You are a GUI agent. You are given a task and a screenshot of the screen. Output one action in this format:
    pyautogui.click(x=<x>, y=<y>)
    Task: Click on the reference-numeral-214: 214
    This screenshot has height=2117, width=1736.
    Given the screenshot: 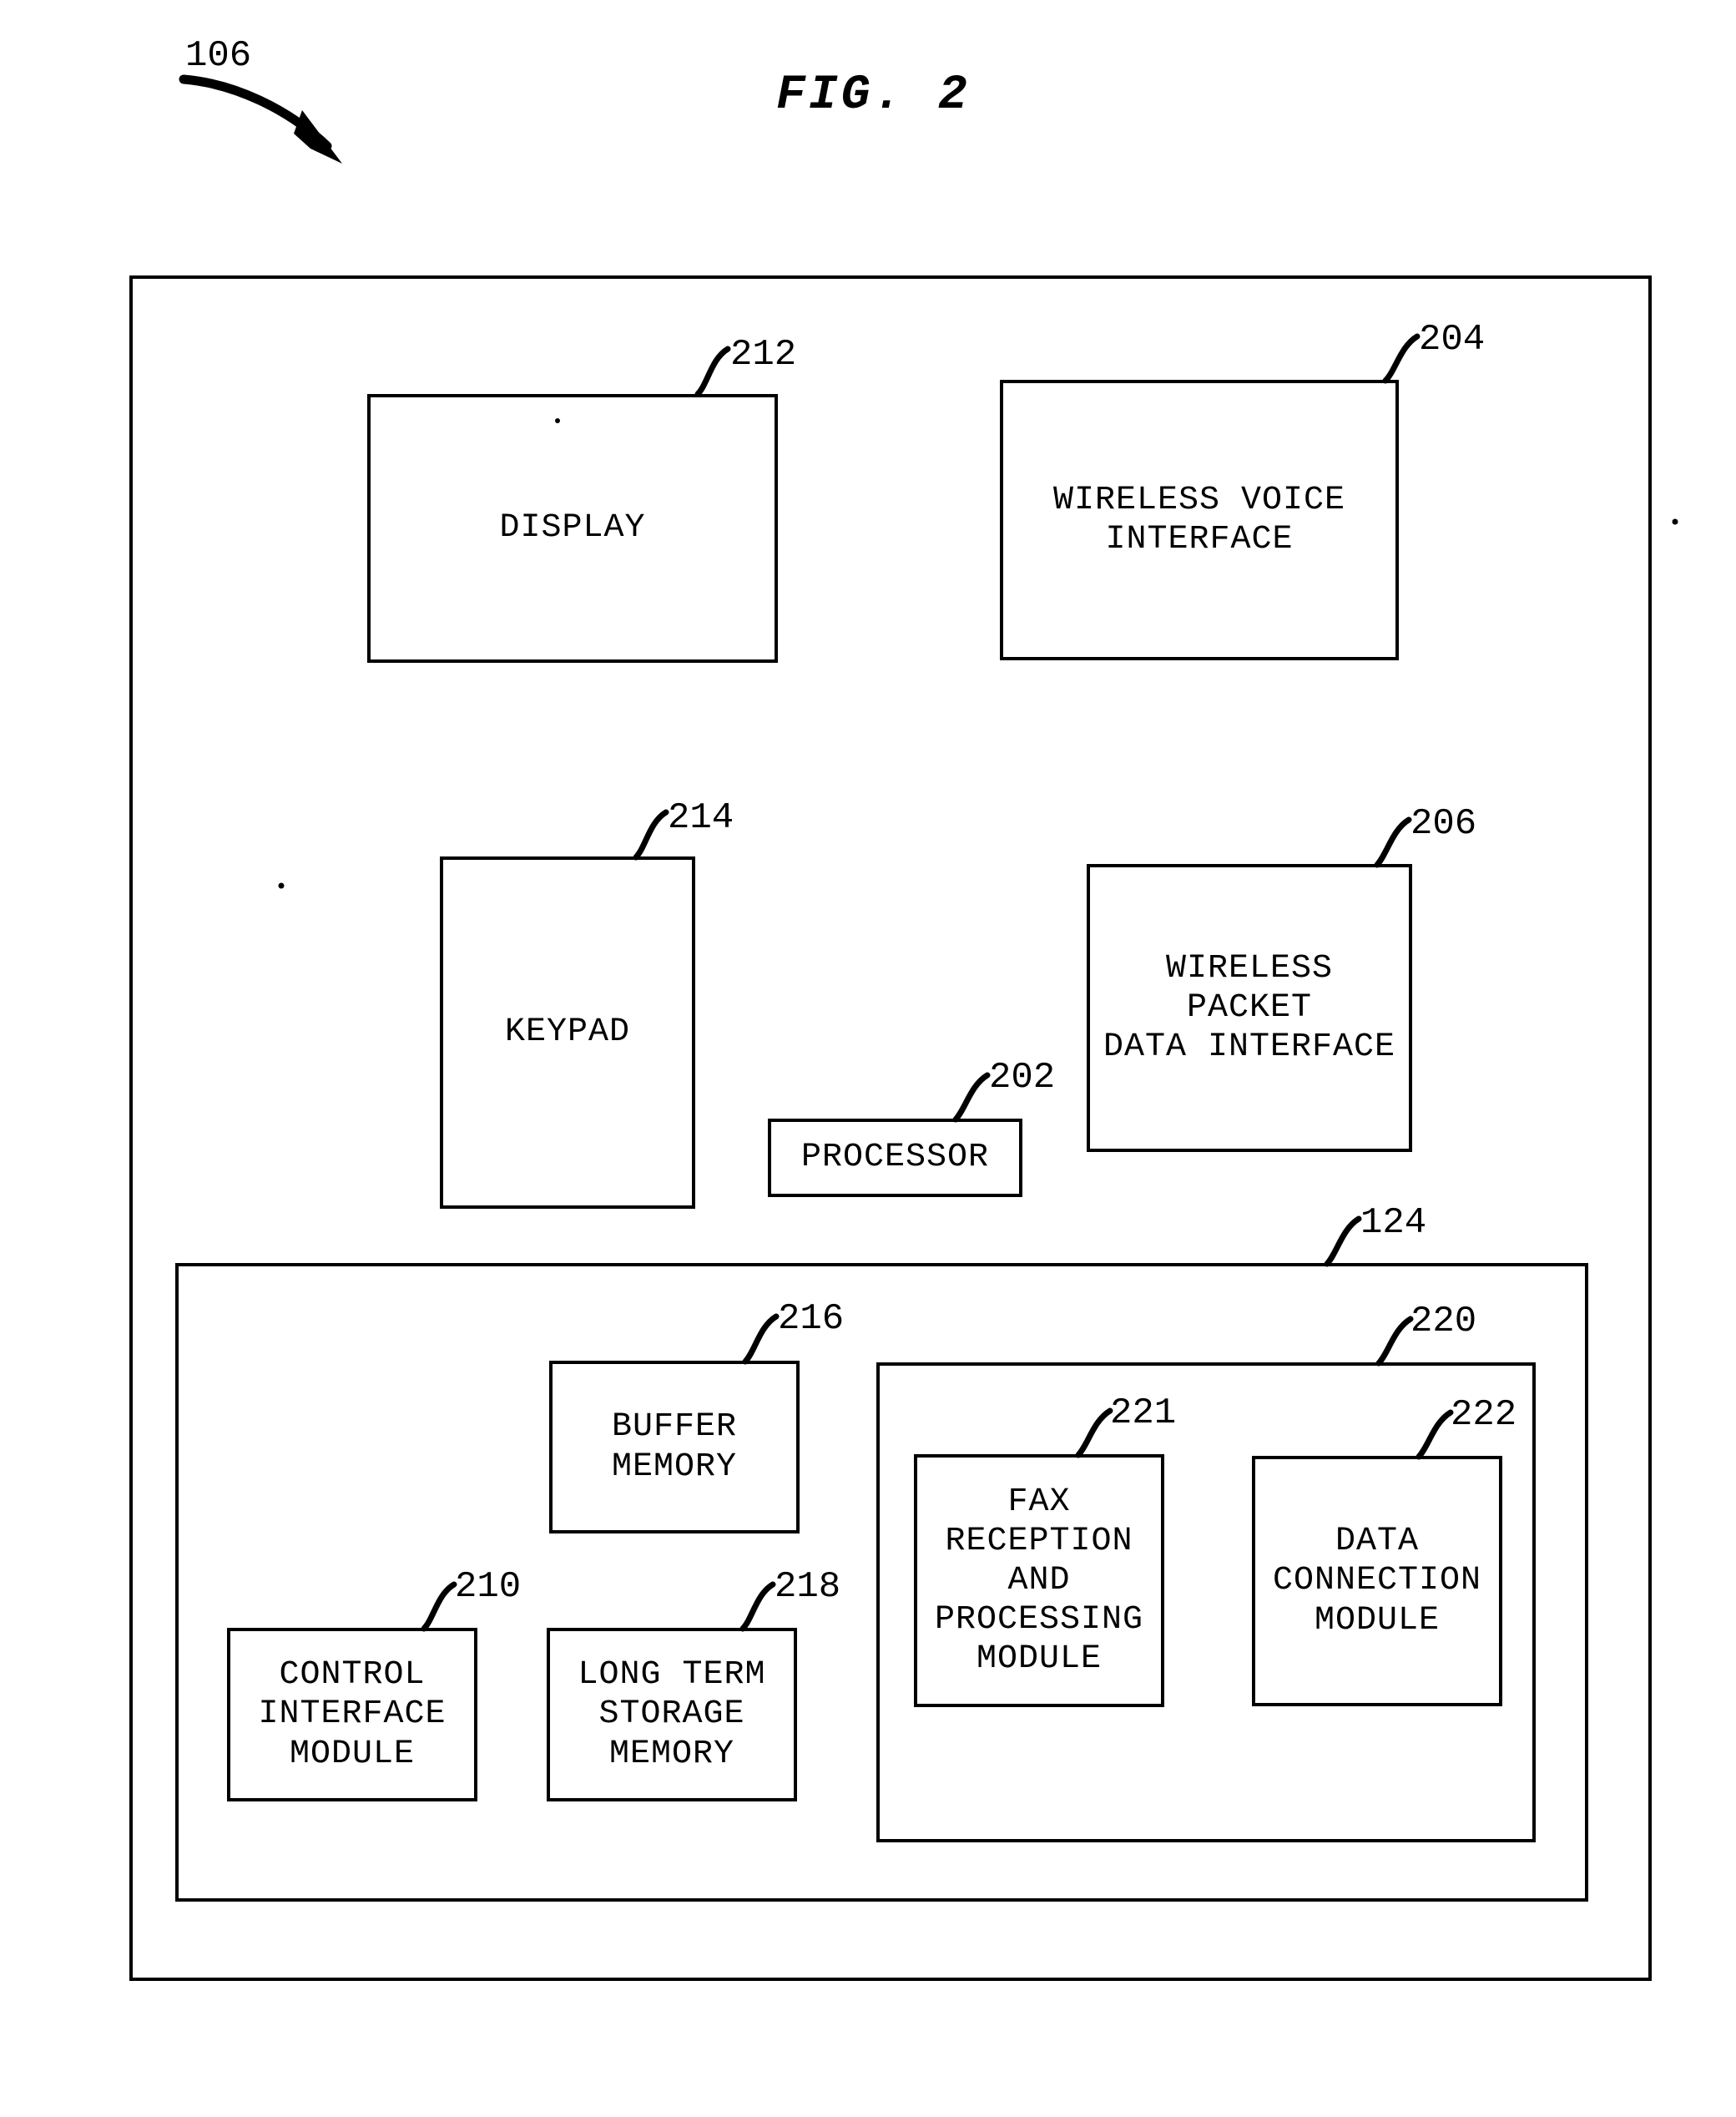 What is the action you would take?
    pyautogui.click(x=701, y=818)
    